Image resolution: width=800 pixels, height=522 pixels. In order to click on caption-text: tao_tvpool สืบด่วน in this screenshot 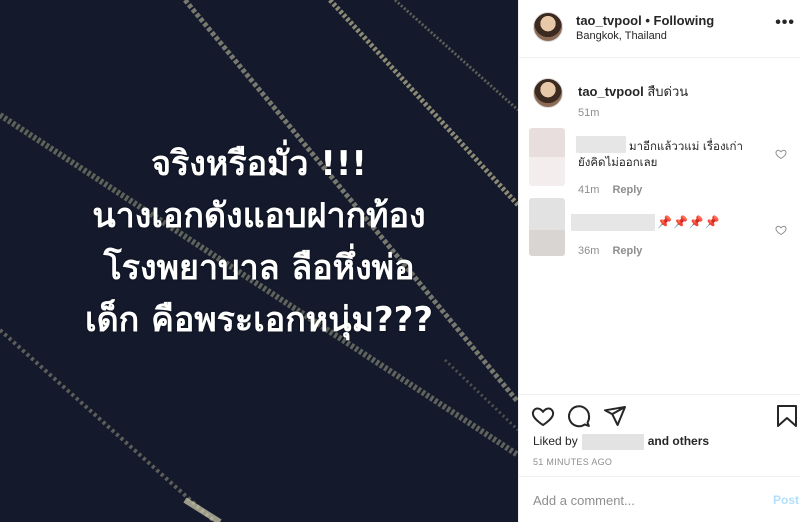, I will do `click(633, 91)`.